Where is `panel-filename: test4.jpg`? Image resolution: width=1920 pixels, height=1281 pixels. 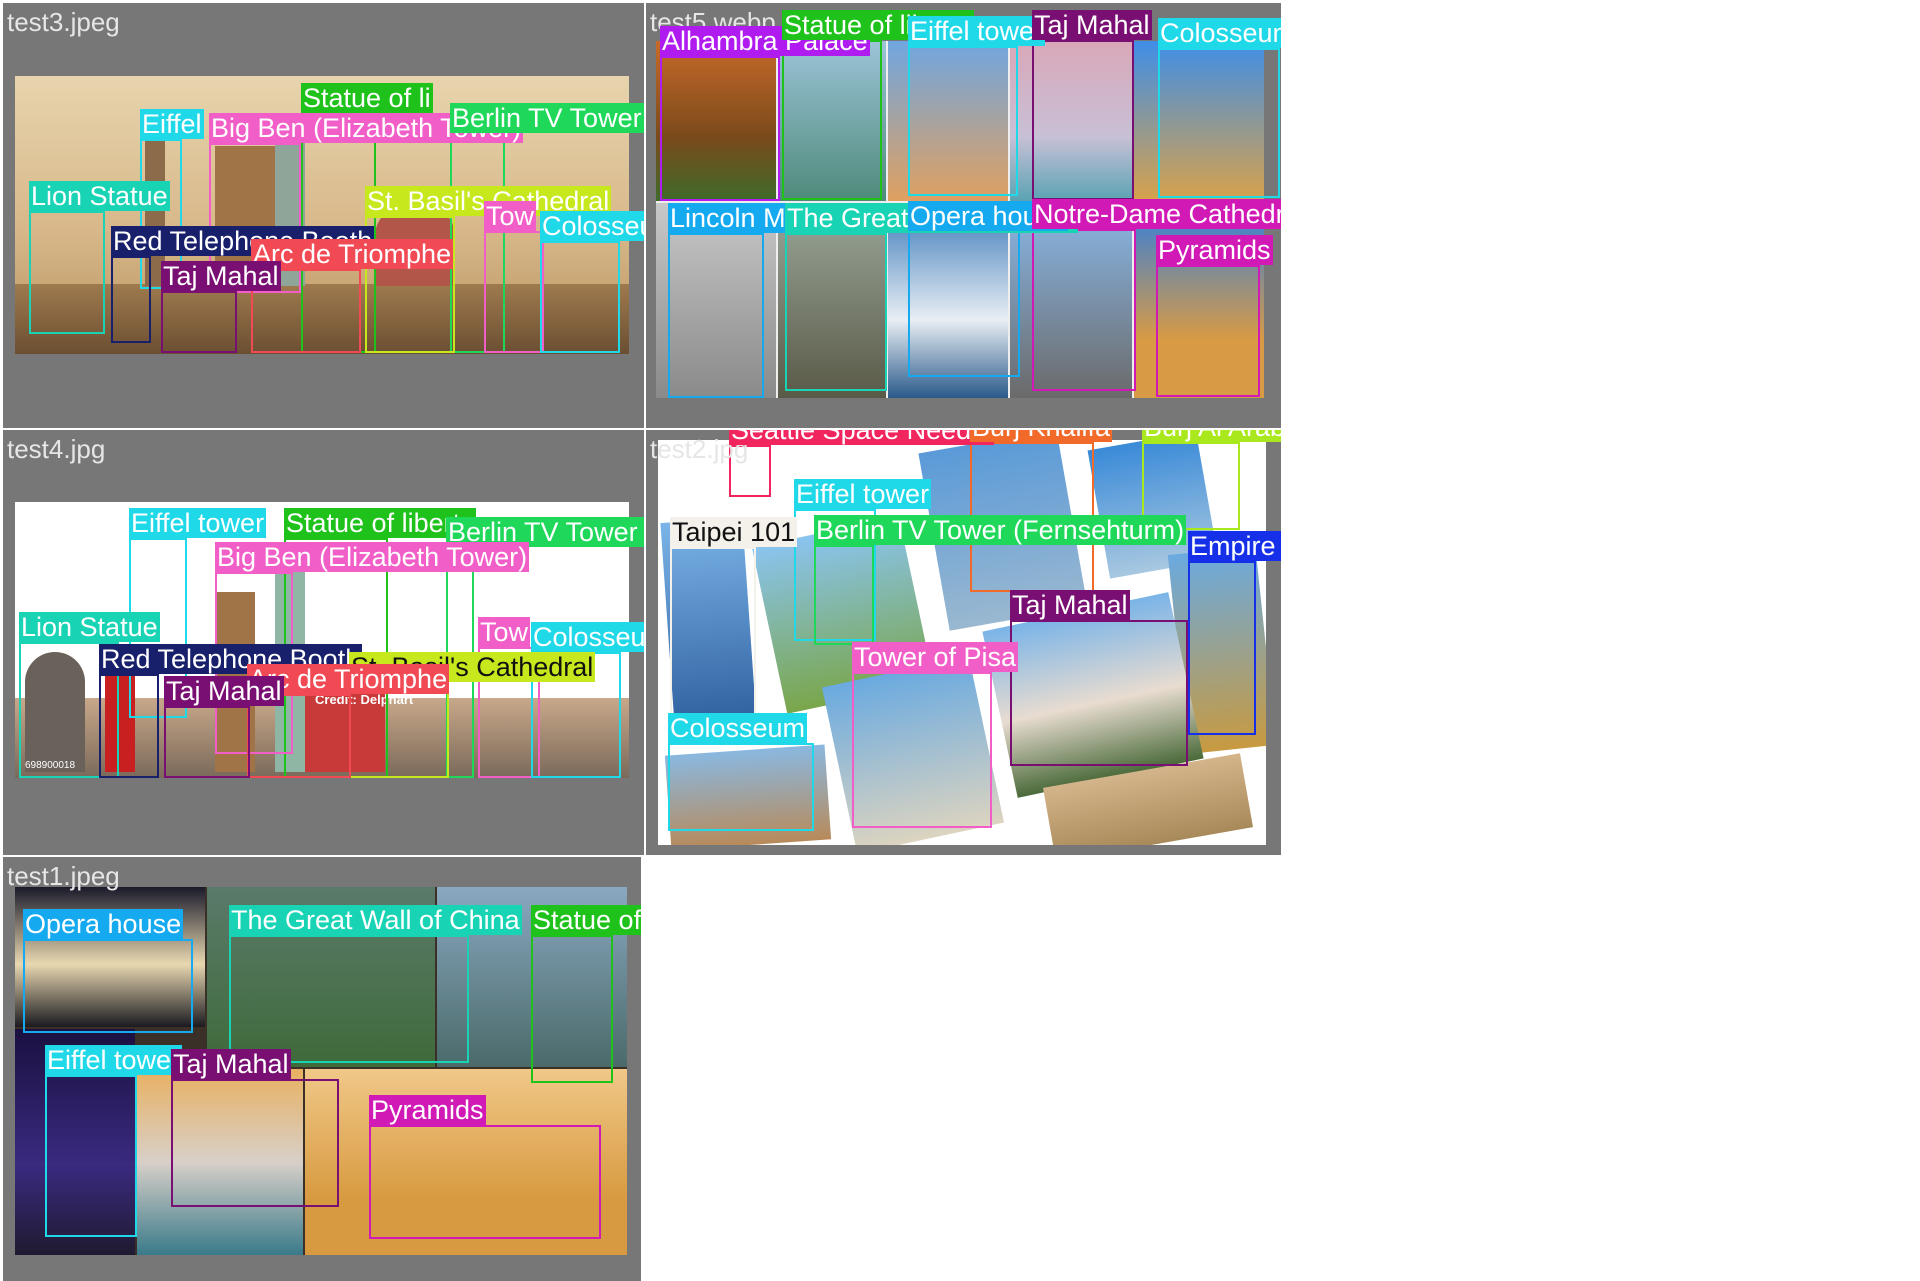
panel-filename: test4.jpg is located at coordinates (56, 449).